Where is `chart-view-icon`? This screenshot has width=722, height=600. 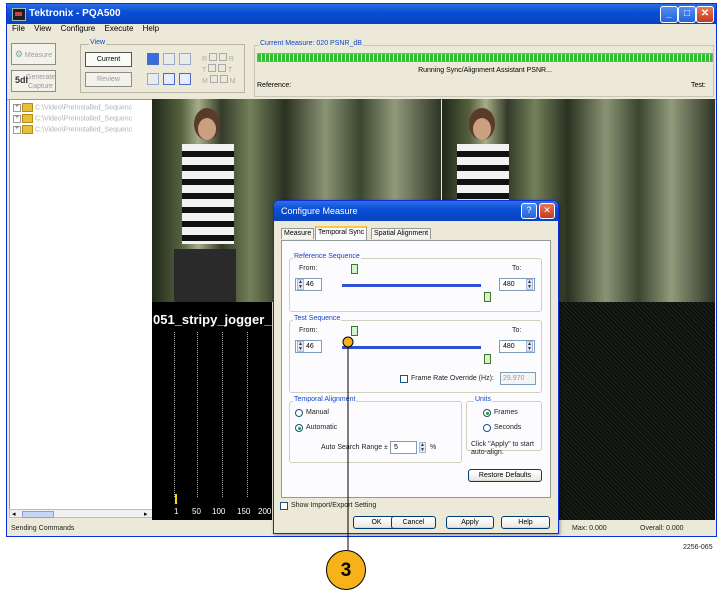 chart-view-icon is located at coordinates (153, 79).